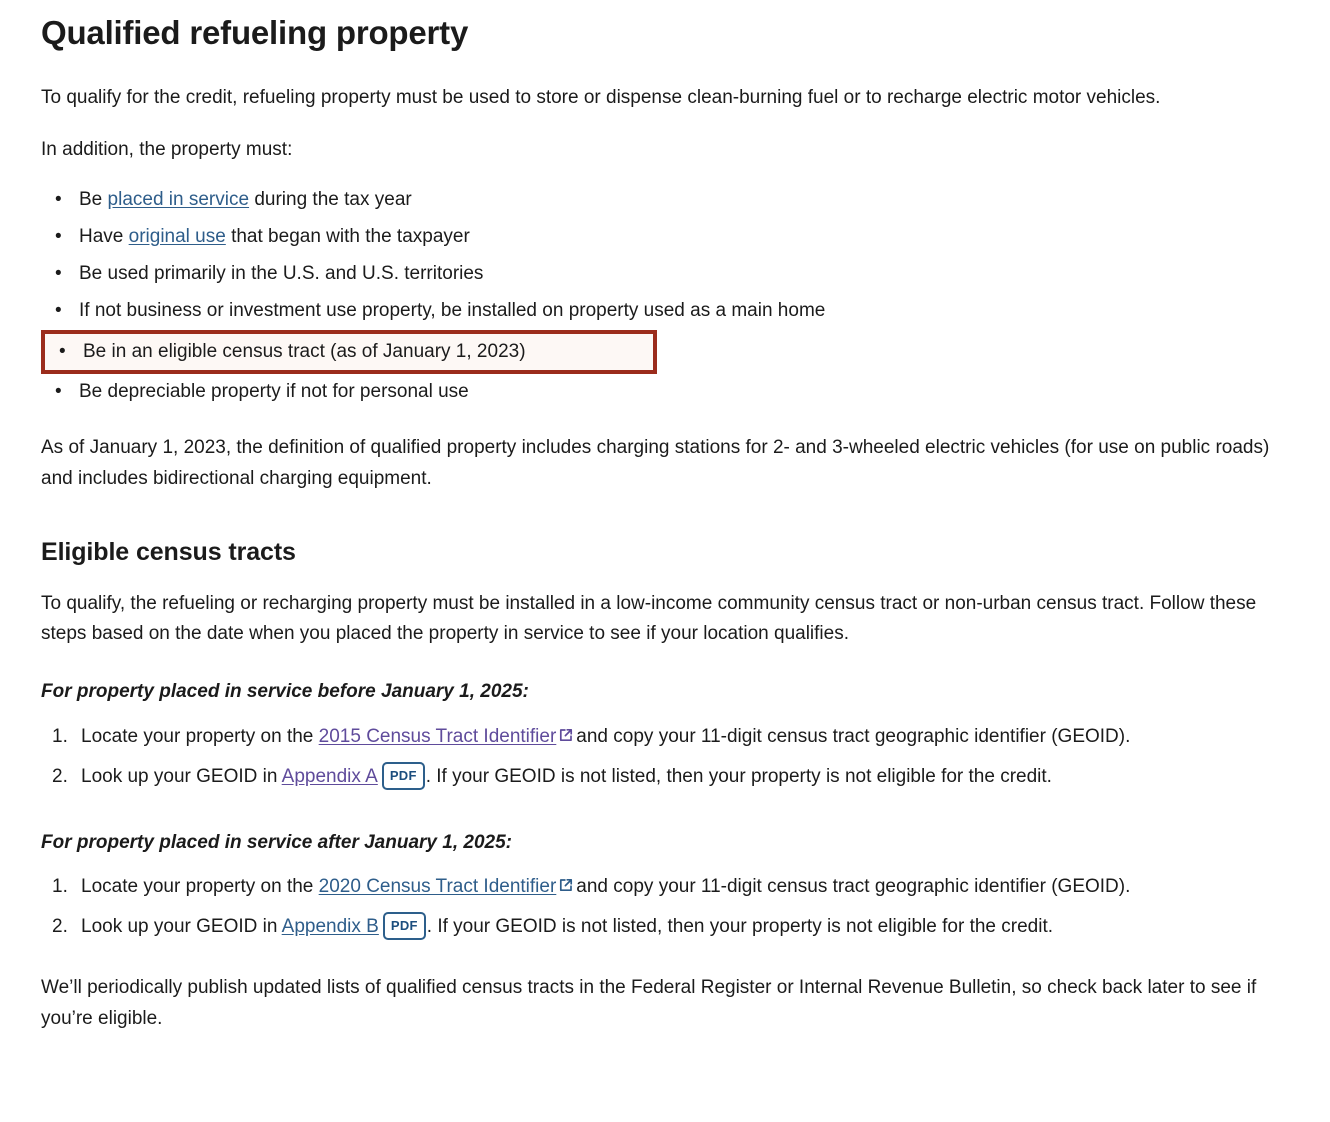 Image resolution: width=1330 pixels, height=1122 pixels. What do you see at coordinates (255, 32) in the screenshot?
I see `page-title: Qualified refueling property` at bounding box center [255, 32].